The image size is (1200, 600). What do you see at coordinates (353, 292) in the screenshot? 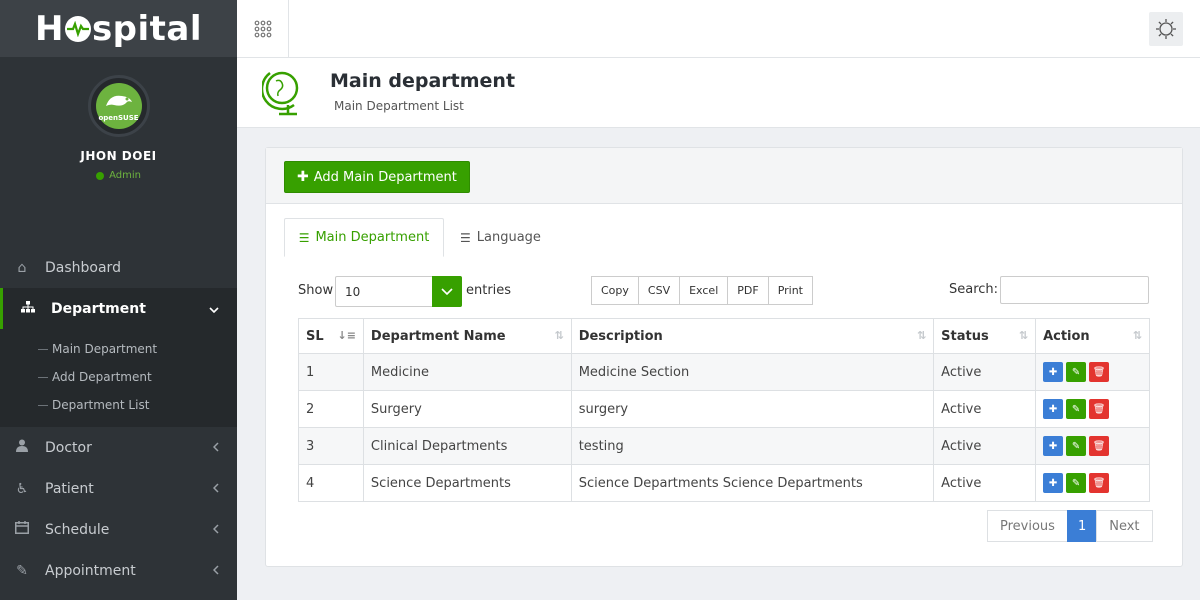
I see `entries-value: 10` at bounding box center [353, 292].